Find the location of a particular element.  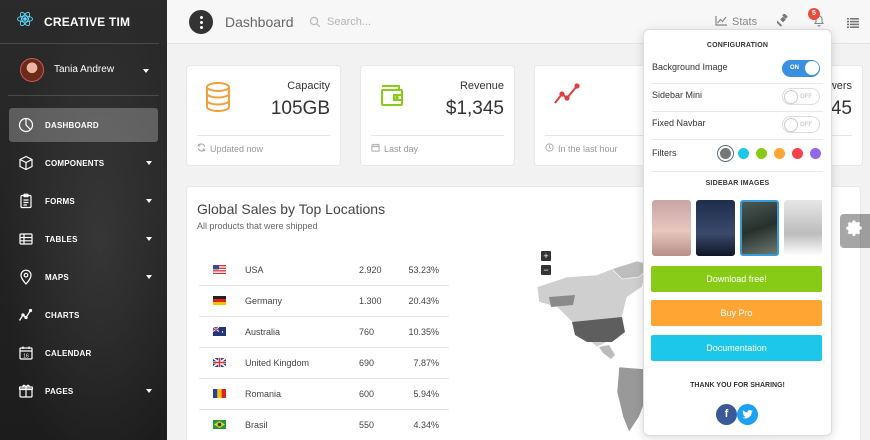

brand-name: CREATIVE TIM is located at coordinates (87, 21).